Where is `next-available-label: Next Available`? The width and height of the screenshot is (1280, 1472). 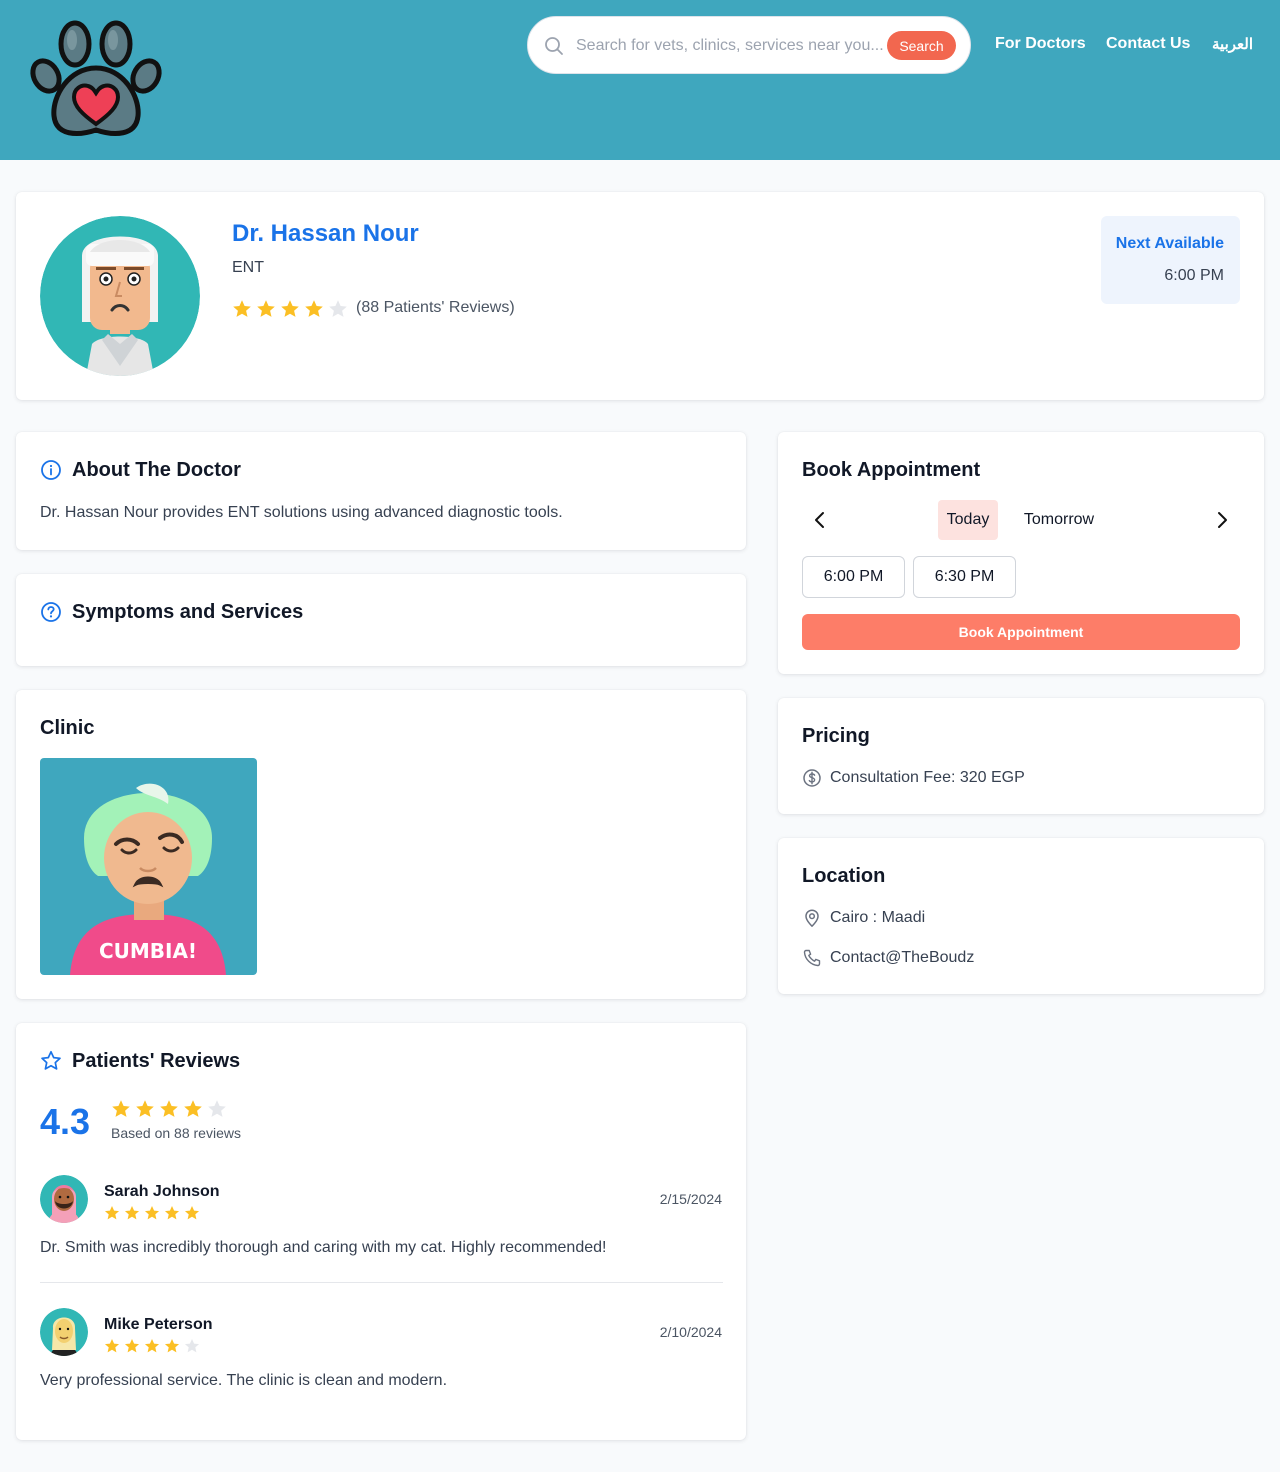
next-available-label: Next Available is located at coordinates (1169, 243).